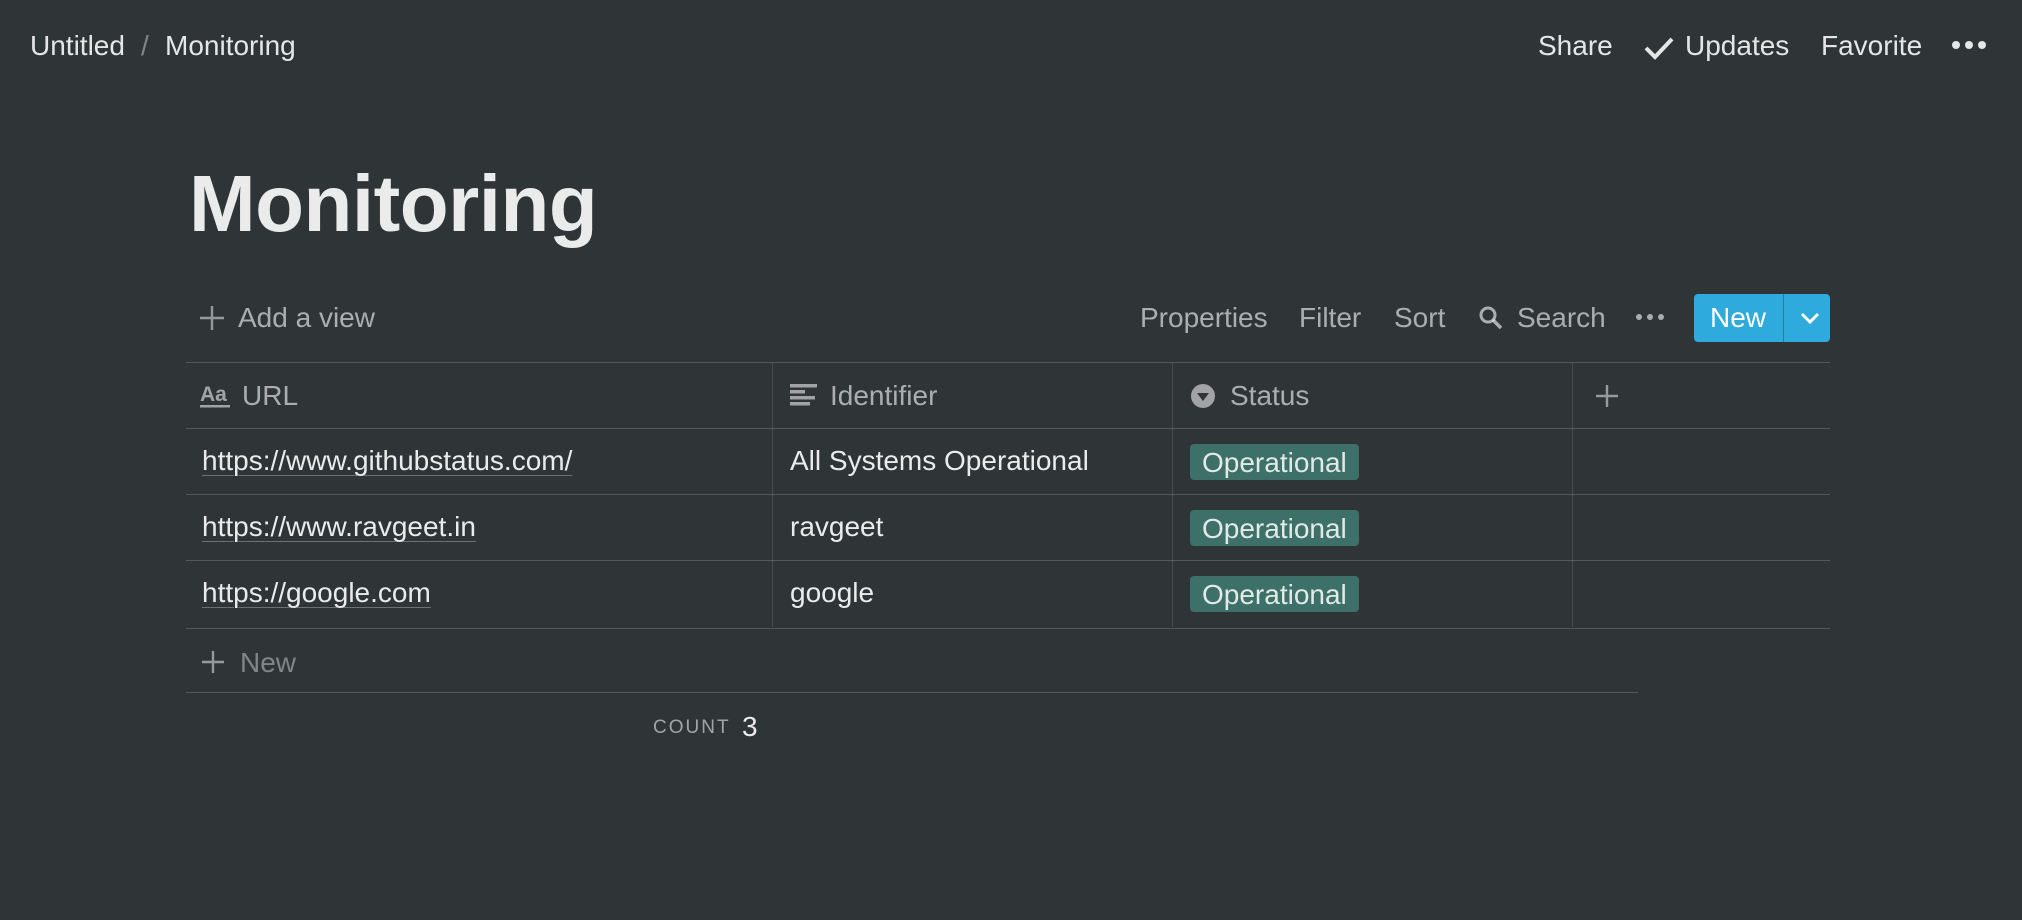 This screenshot has width=2022, height=920. What do you see at coordinates (1330, 318) in the screenshot?
I see `filter-button: Filter` at bounding box center [1330, 318].